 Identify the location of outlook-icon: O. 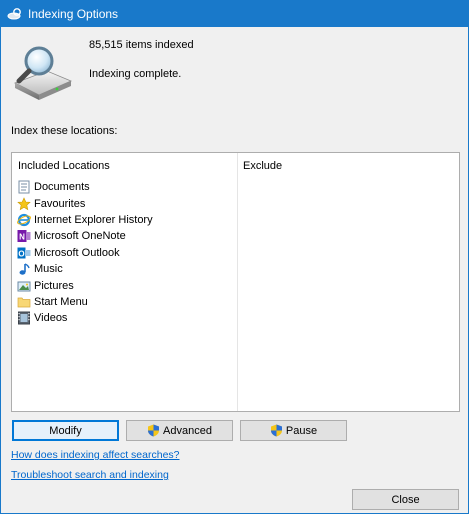
(24, 253).